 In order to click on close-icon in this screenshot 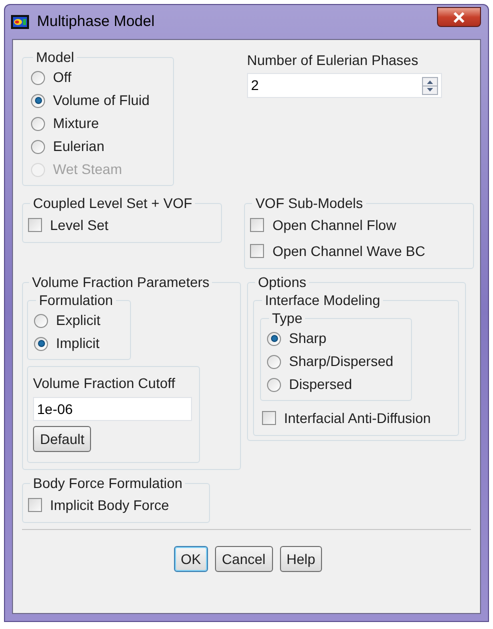, I will do `click(459, 17)`.